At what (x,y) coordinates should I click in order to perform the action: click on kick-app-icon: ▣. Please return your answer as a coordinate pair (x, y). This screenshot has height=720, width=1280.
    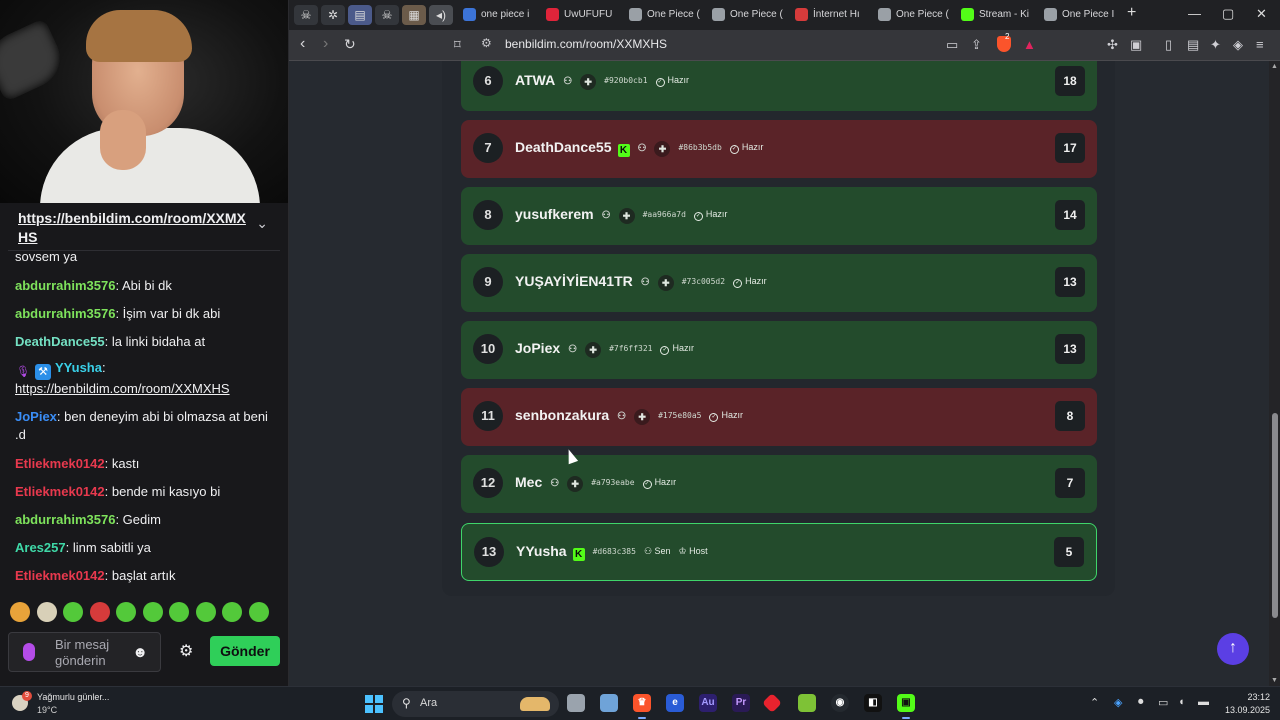
    Looking at the image, I should click on (906, 706).